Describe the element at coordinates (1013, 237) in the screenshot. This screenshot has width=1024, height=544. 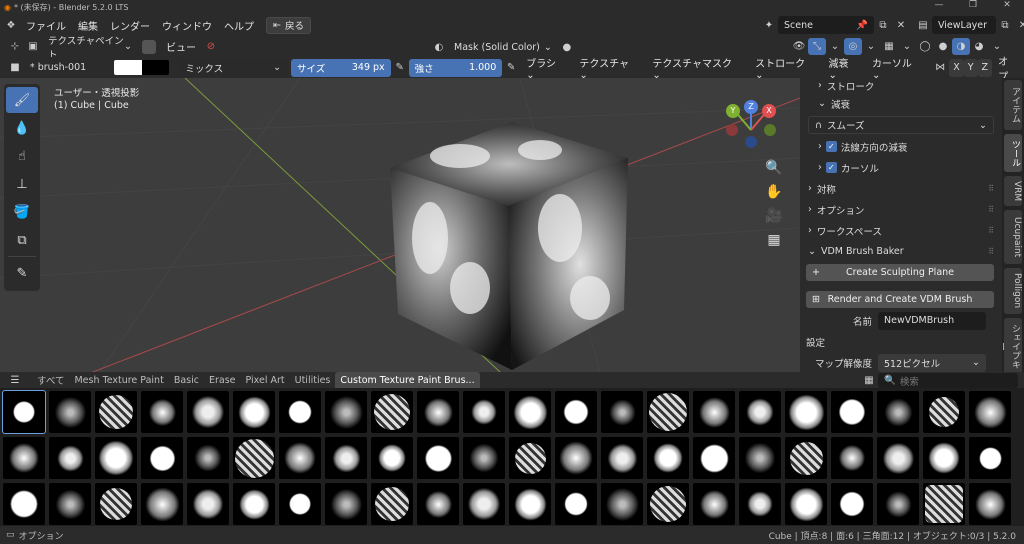
I see `tab-ucupaint: Ucupaint` at that location.